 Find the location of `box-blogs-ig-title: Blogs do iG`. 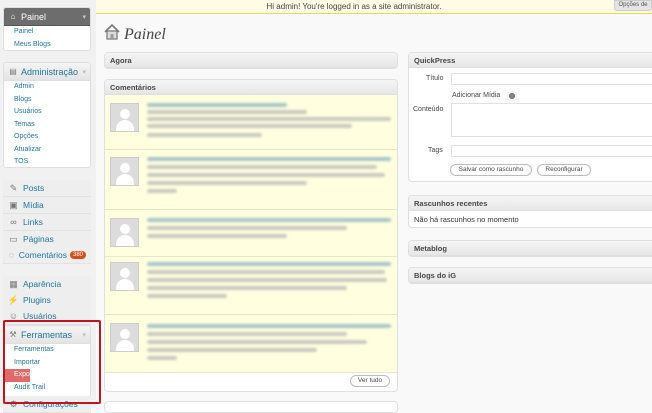

box-blogs-ig-title: Blogs do iG is located at coordinates (530, 275).